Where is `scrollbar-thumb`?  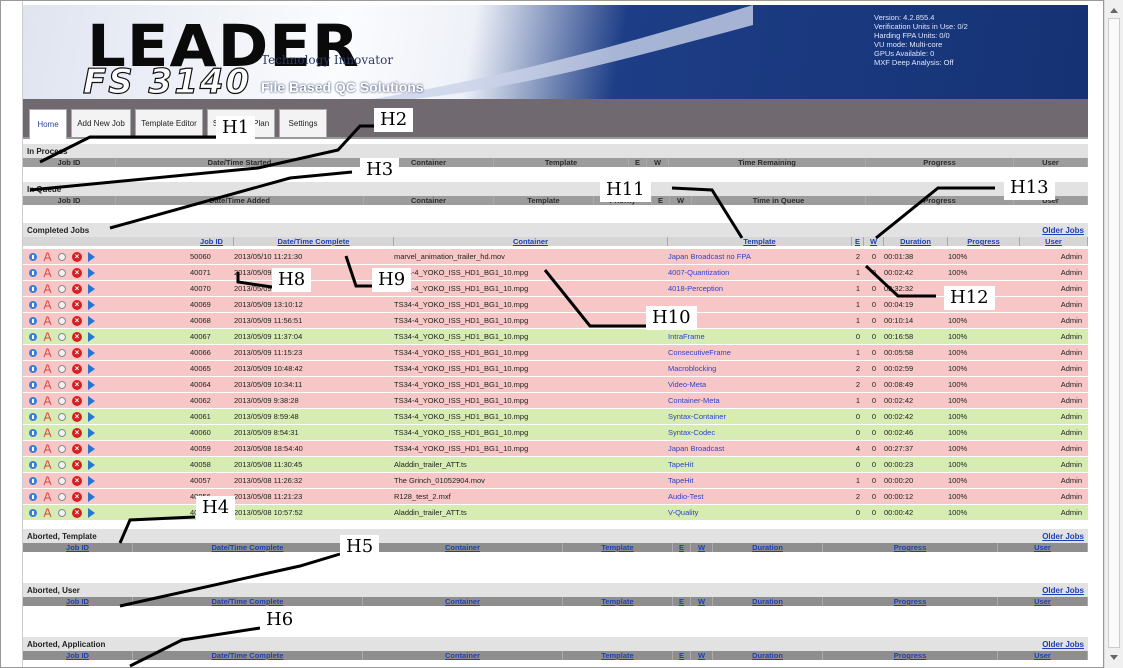
scrollbar-thumb is located at coordinates (1114, 333).